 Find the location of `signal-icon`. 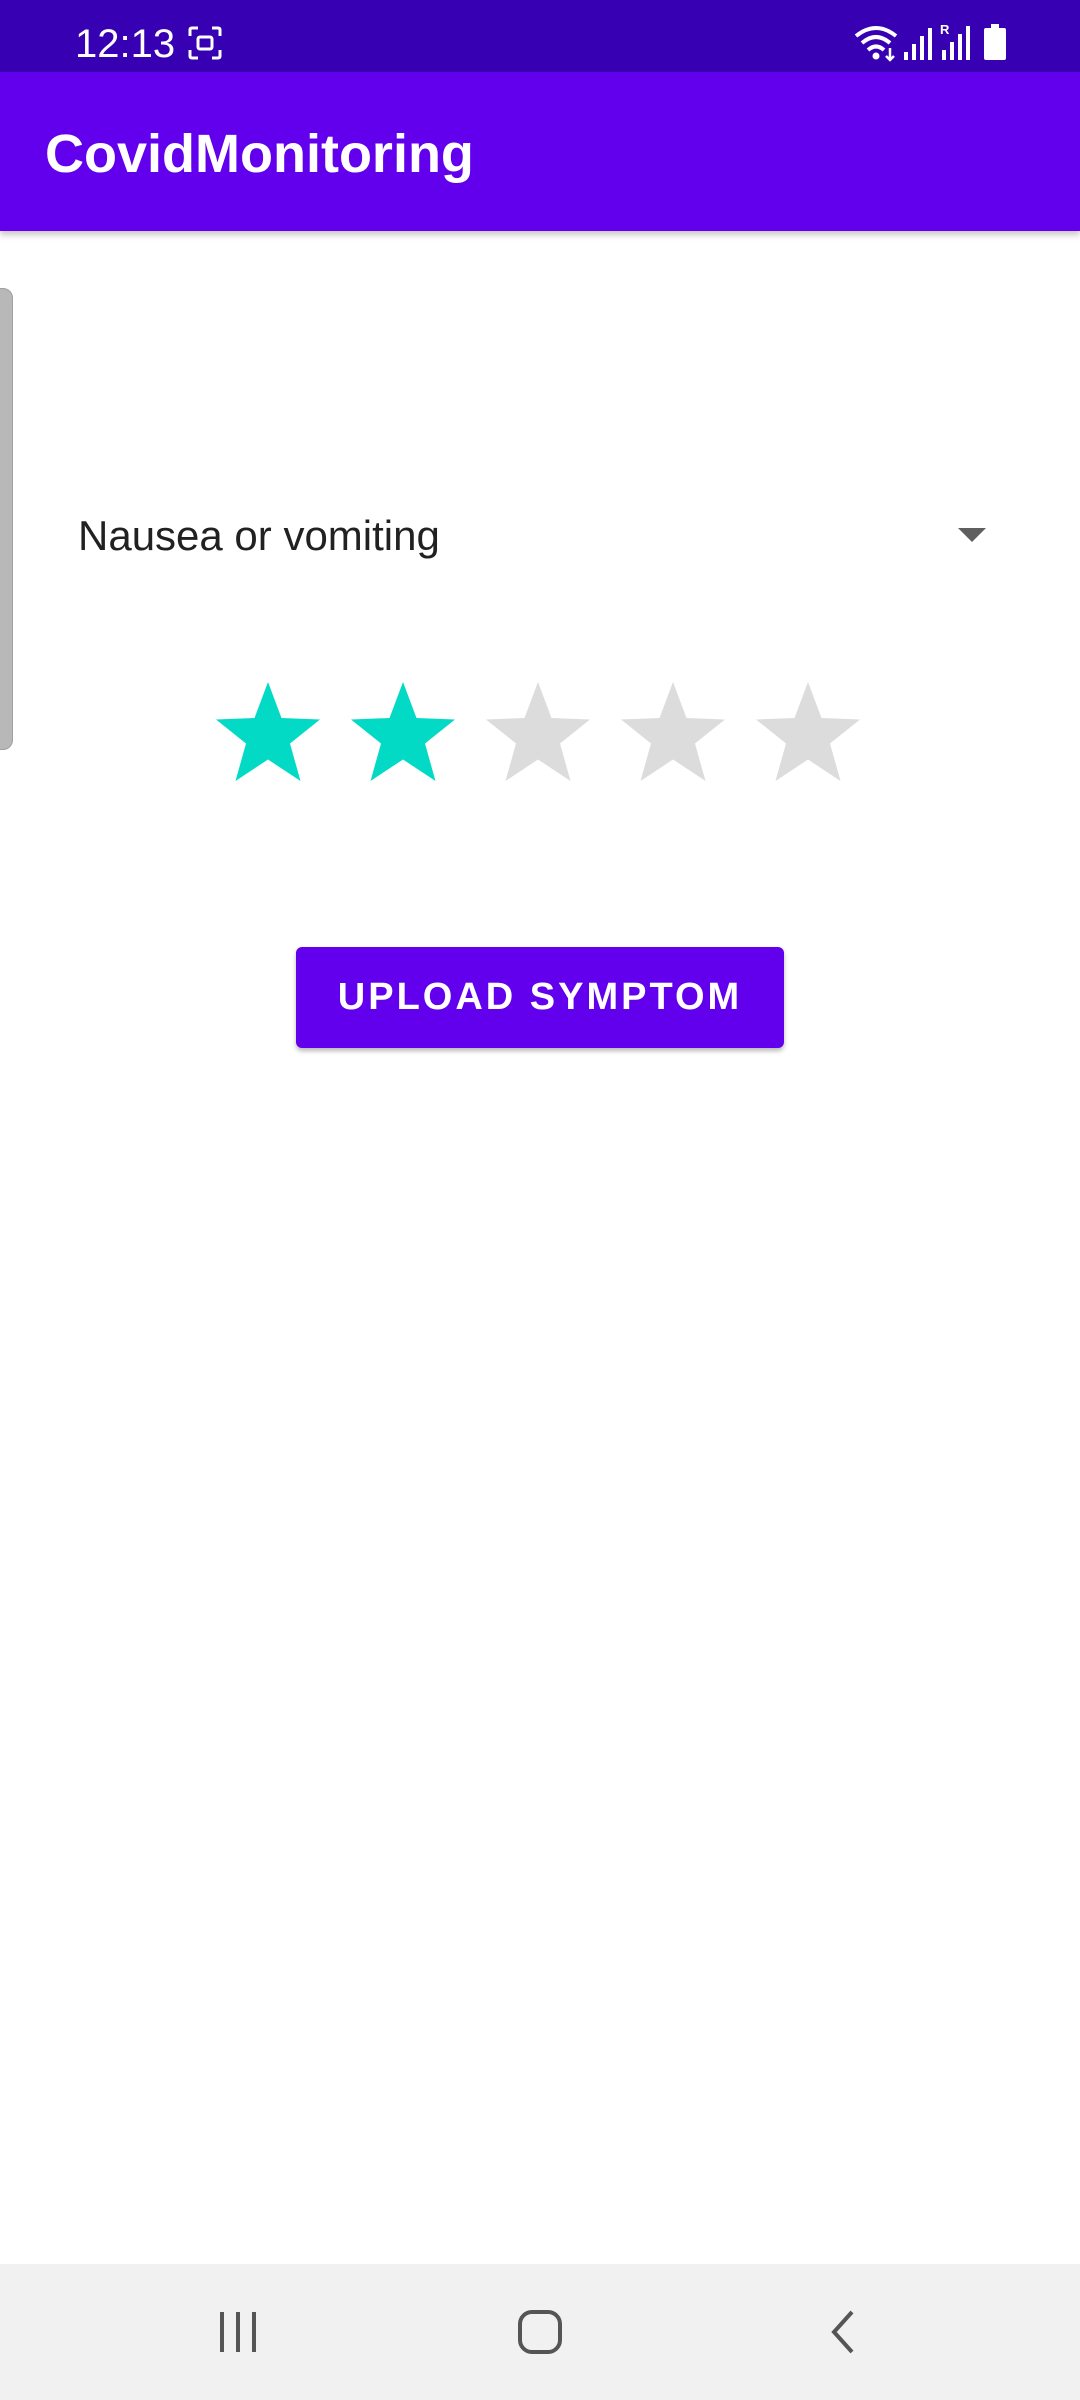

signal-icon is located at coordinates (918, 44).